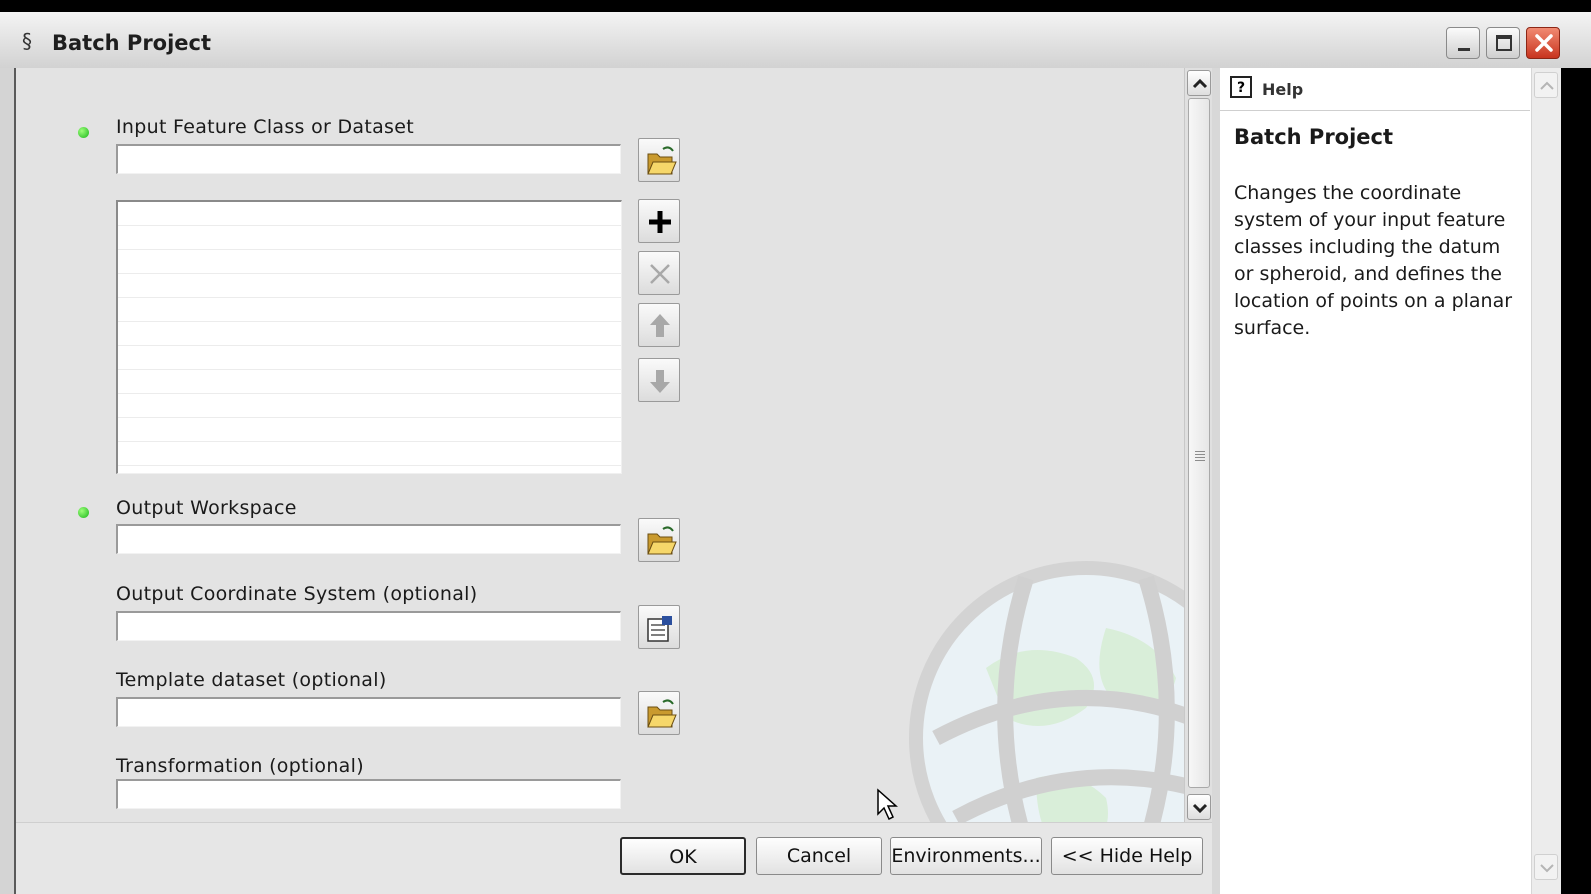  I want to click on close-icon, so click(1544, 43).